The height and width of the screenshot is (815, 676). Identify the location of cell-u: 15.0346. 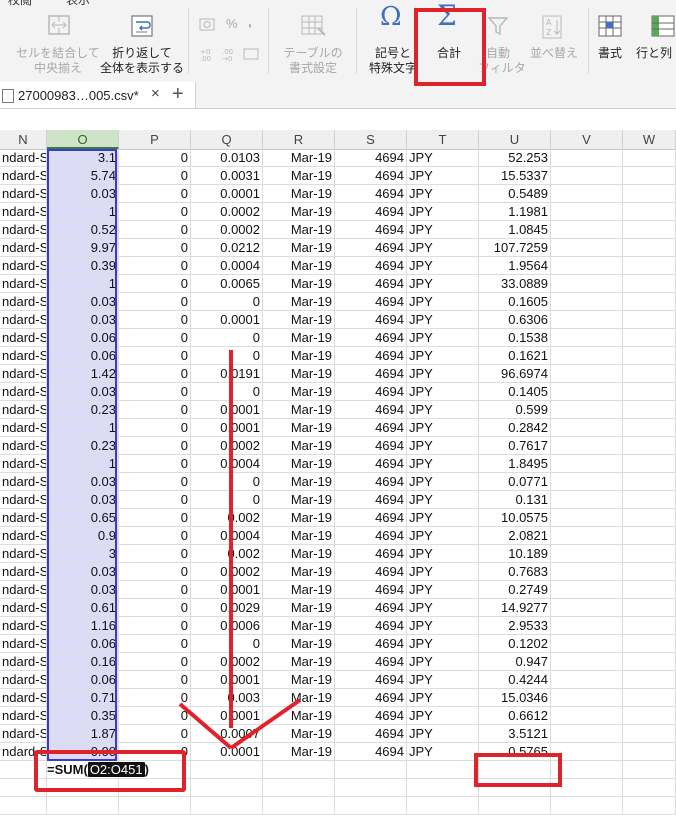
(515, 698).